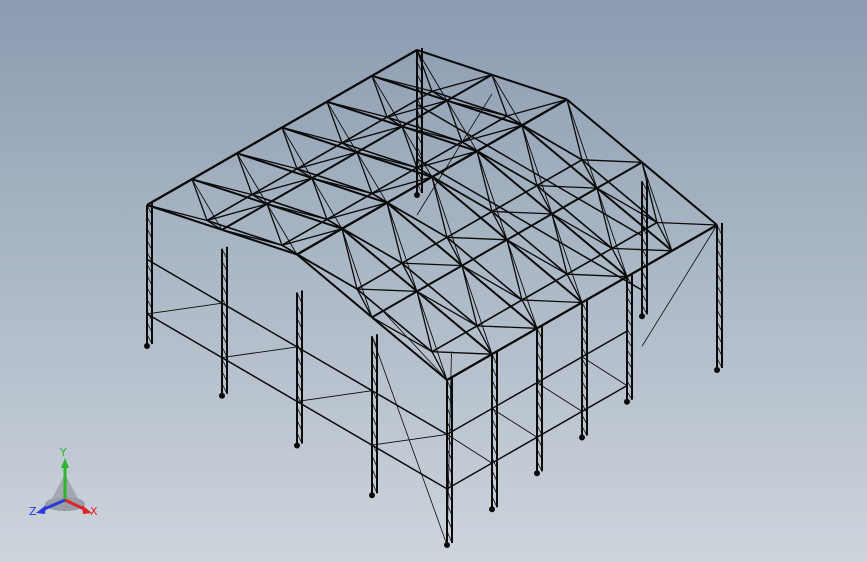 This screenshot has width=867, height=562. I want to click on z-axis-label: Z, so click(33, 511).